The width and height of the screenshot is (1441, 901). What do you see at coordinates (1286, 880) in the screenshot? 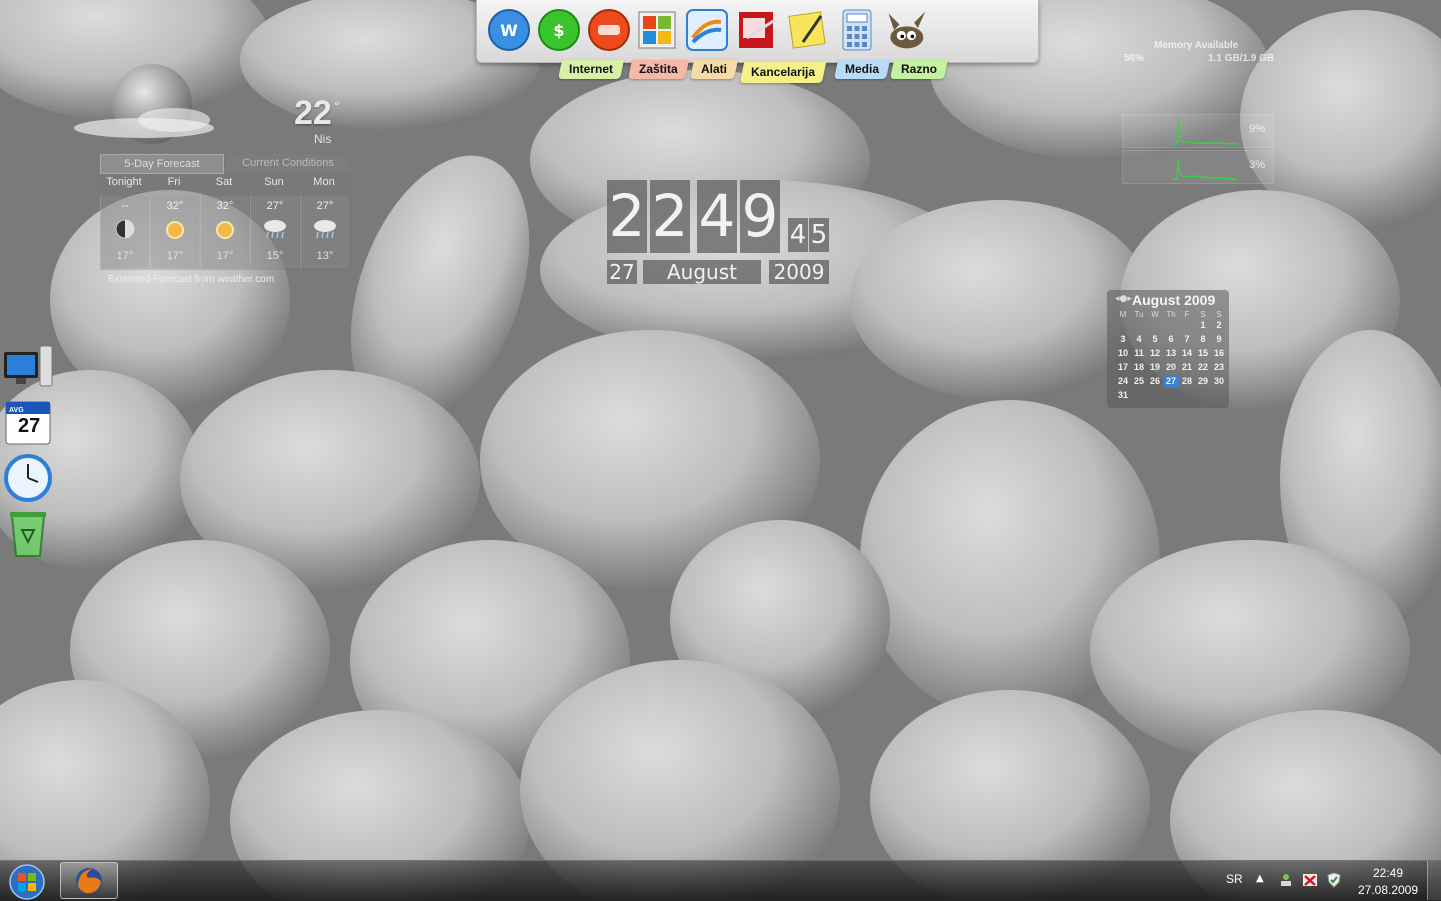
I see `network-icon` at bounding box center [1286, 880].